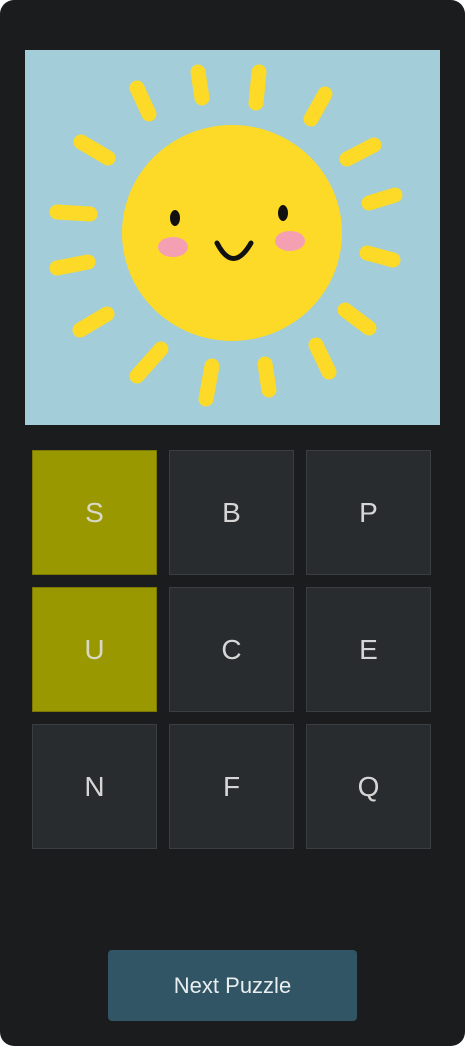 The height and width of the screenshot is (1046, 465). What do you see at coordinates (94, 649) in the screenshot?
I see `letter-tile: U` at bounding box center [94, 649].